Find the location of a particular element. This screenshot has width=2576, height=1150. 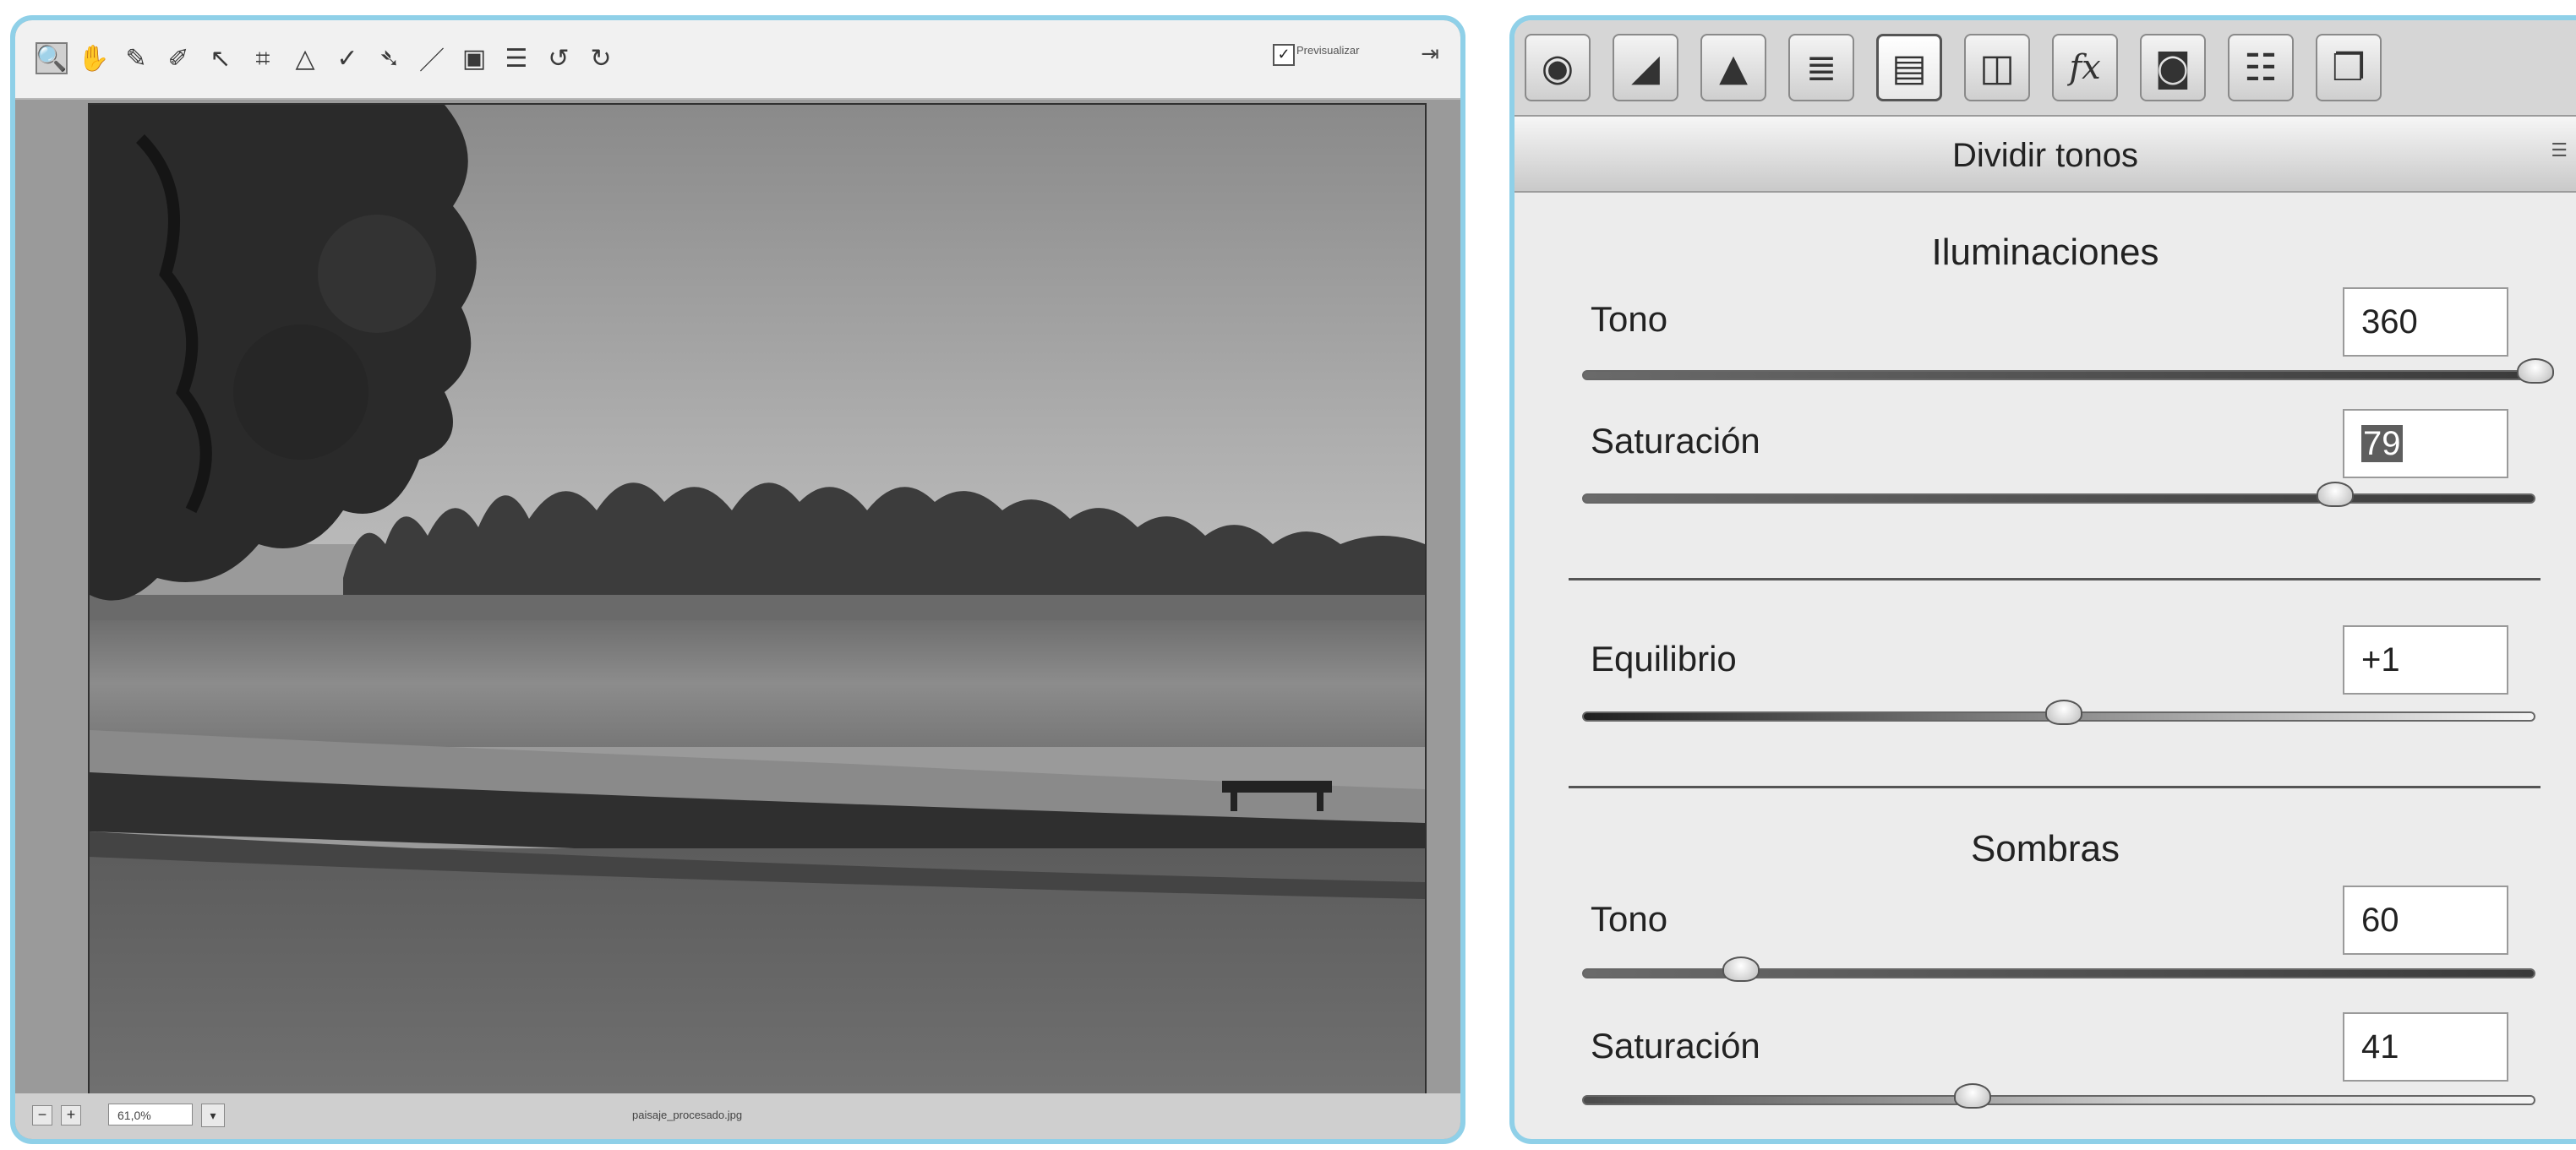

snapshots-icon: ❐ is located at coordinates (2349, 68).